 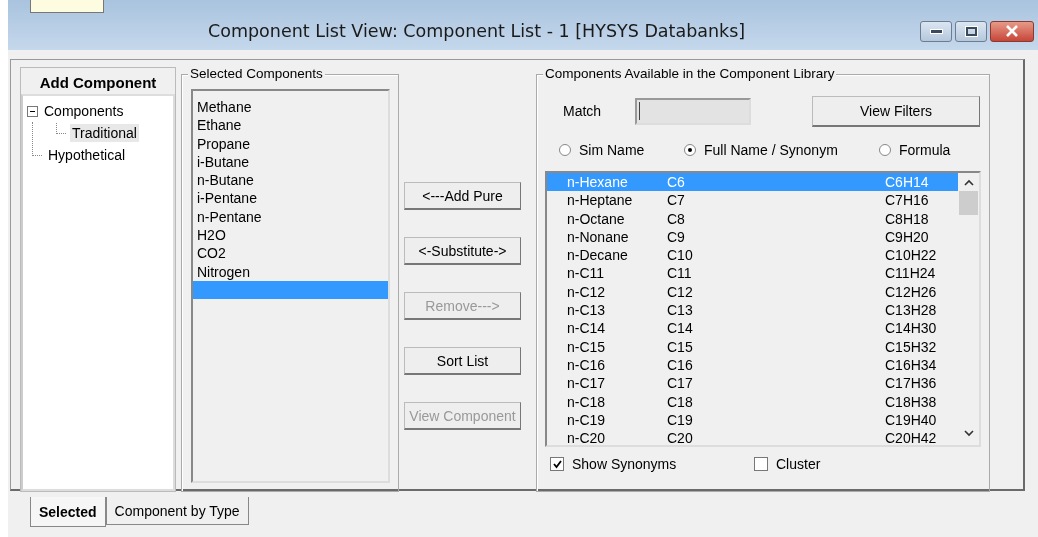 I want to click on list-item: CO2, so click(x=290, y=253).